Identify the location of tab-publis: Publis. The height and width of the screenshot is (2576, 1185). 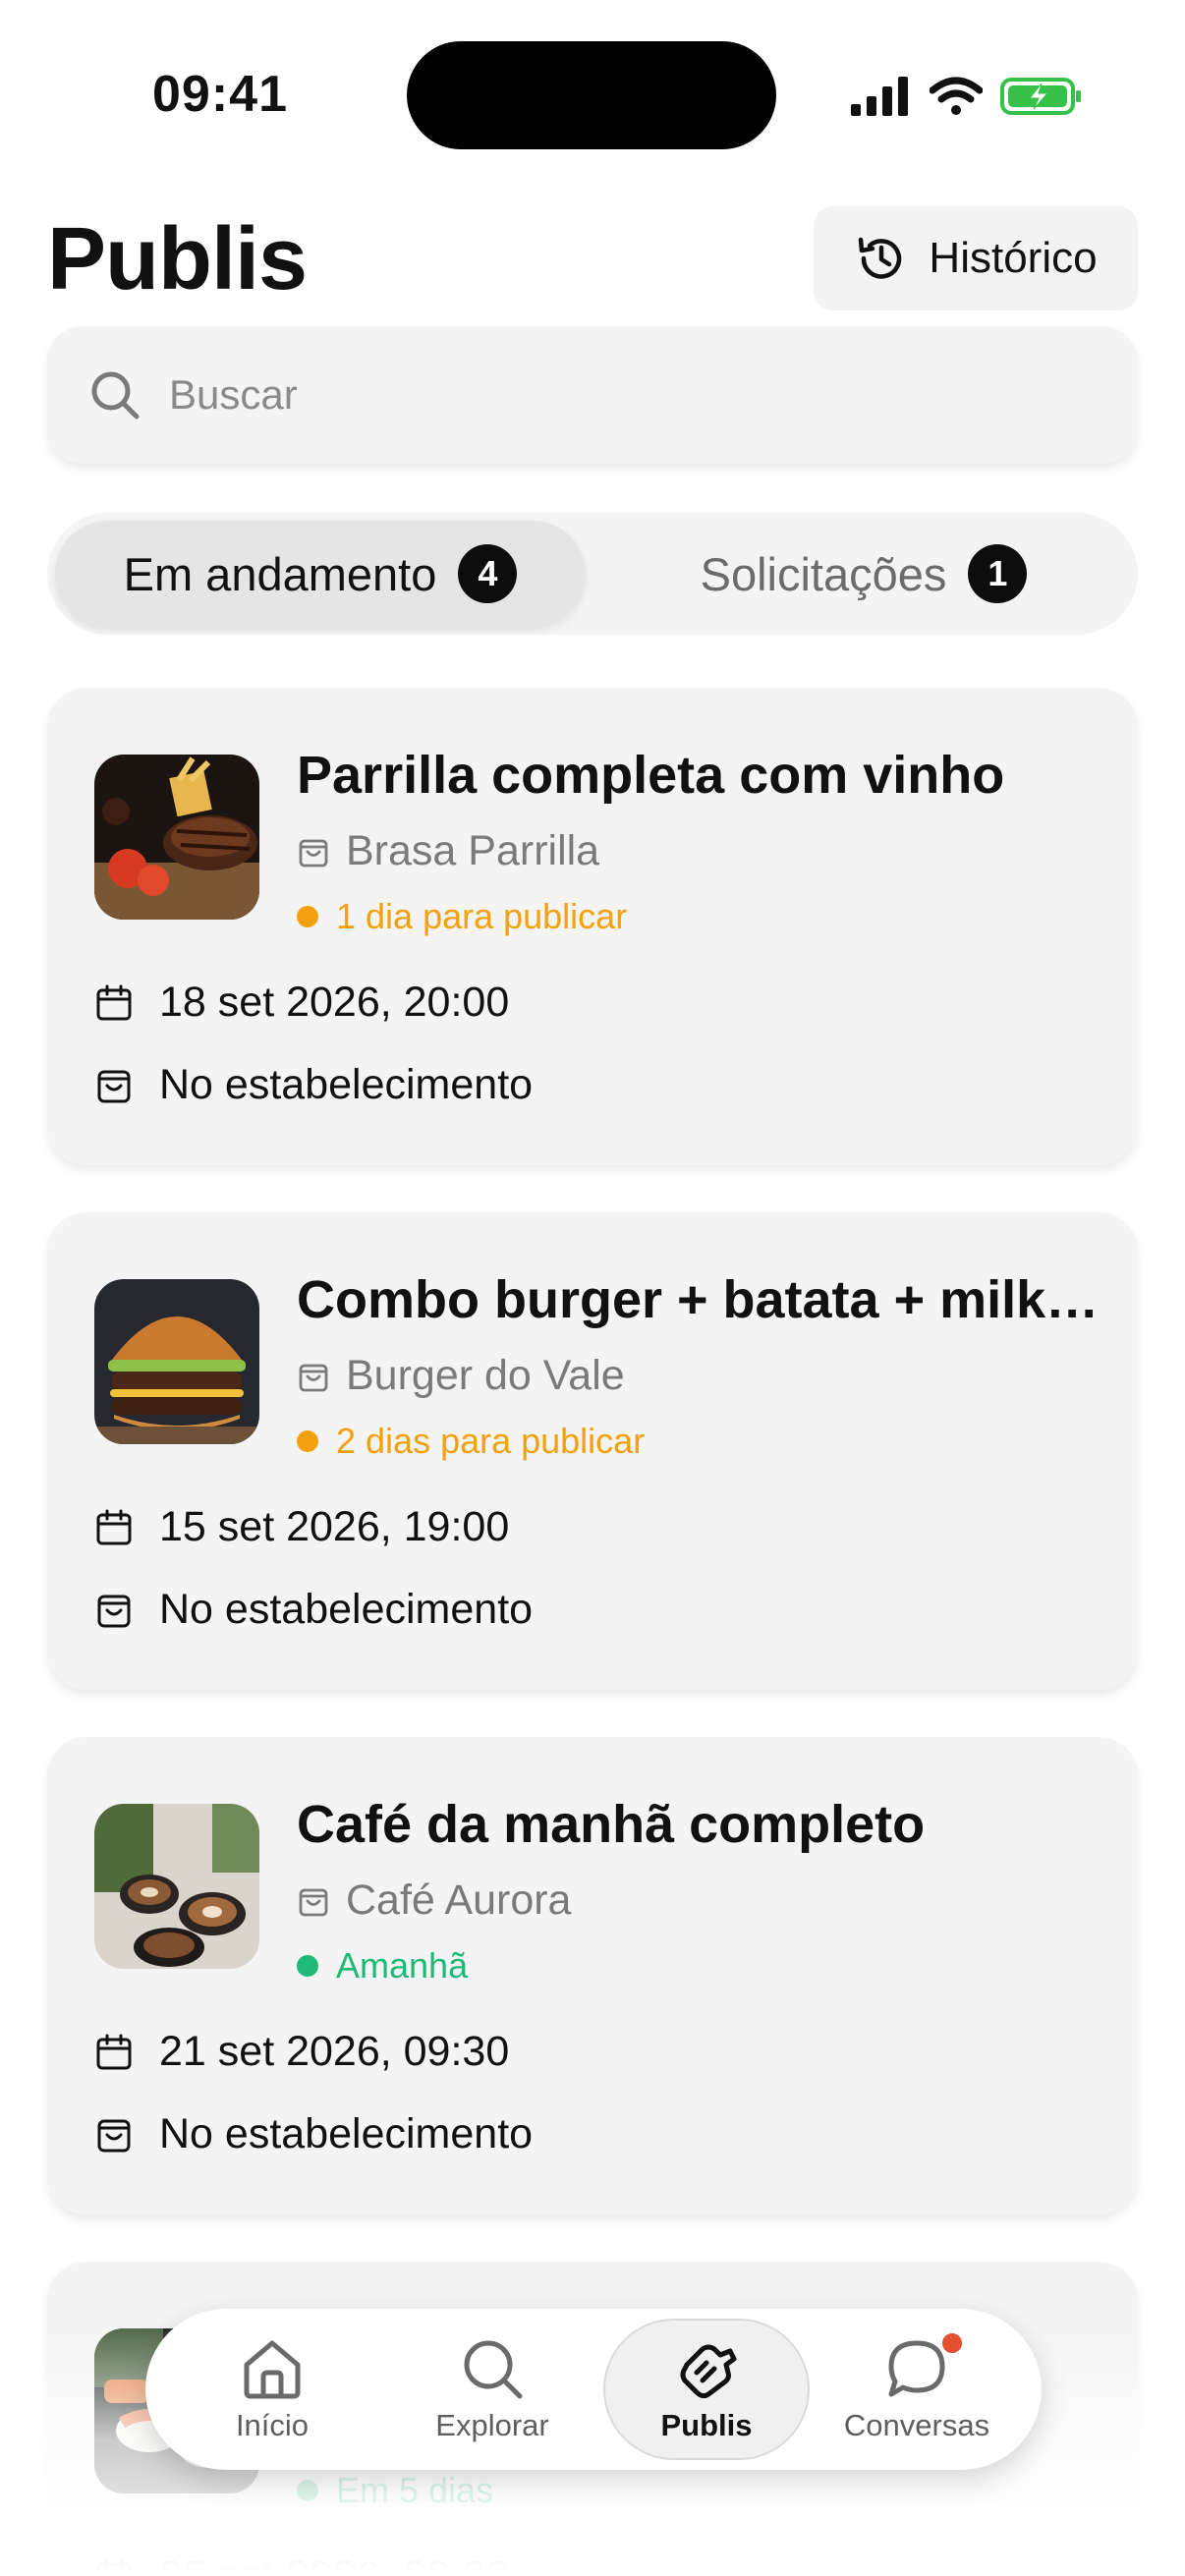
(707, 2389).